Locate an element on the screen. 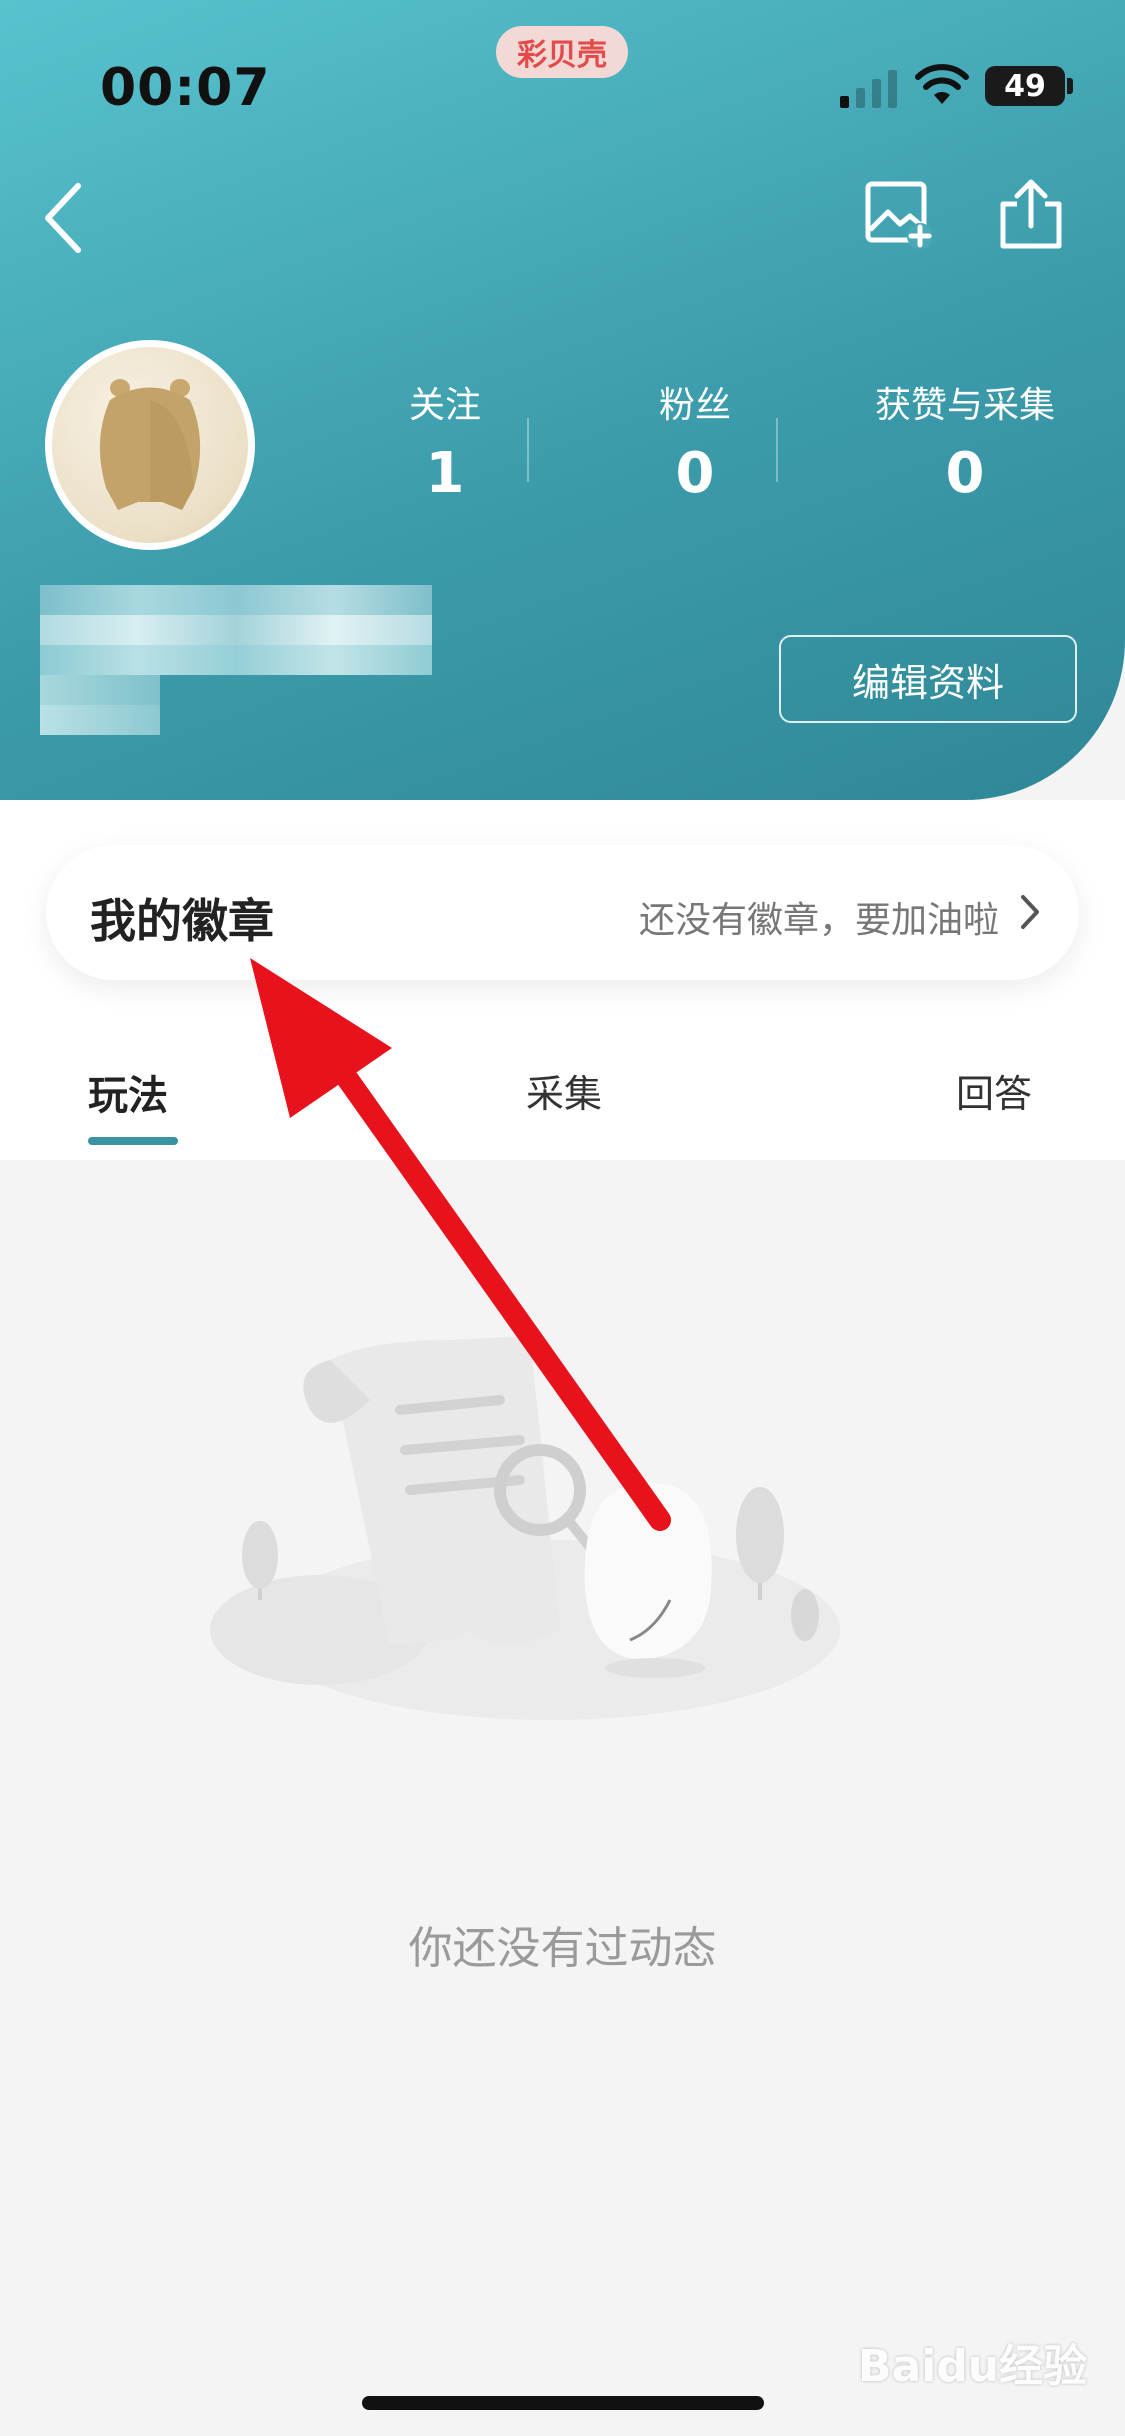 The width and height of the screenshot is (1125, 2436). bear-avatar-icon is located at coordinates (150, 444).